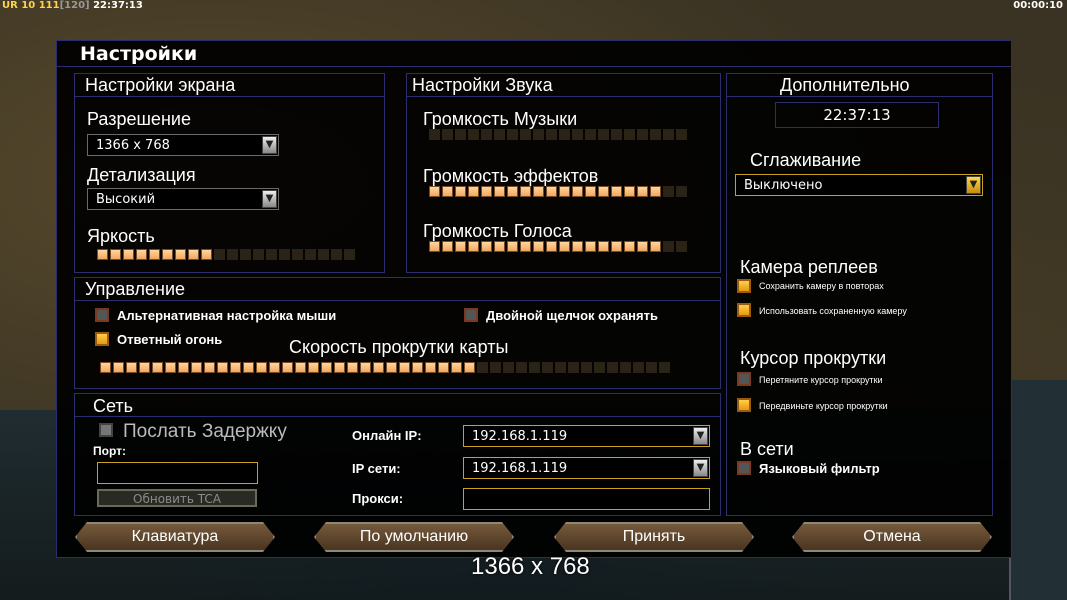 This screenshot has height=600, width=1067. Describe the element at coordinates (892, 537) in the screenshot. I see `cancel-button: Отмена` at that location.